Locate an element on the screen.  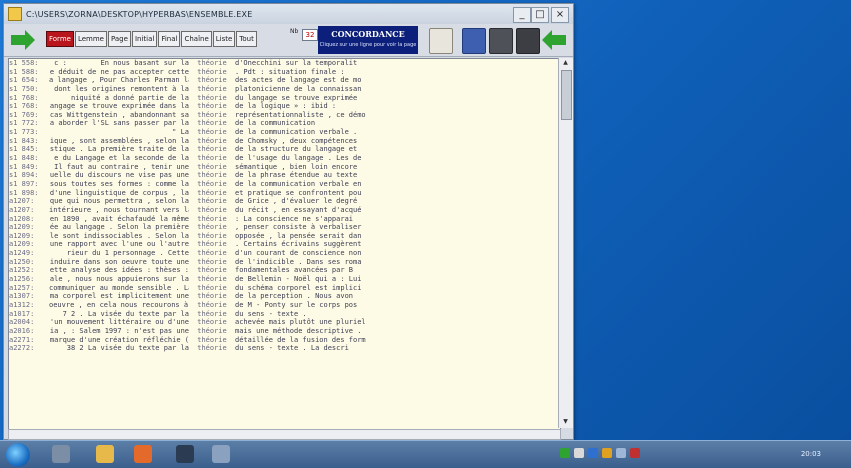
vertical-scrollbar: ▲ ▼ is located at coordinates (565, 243).